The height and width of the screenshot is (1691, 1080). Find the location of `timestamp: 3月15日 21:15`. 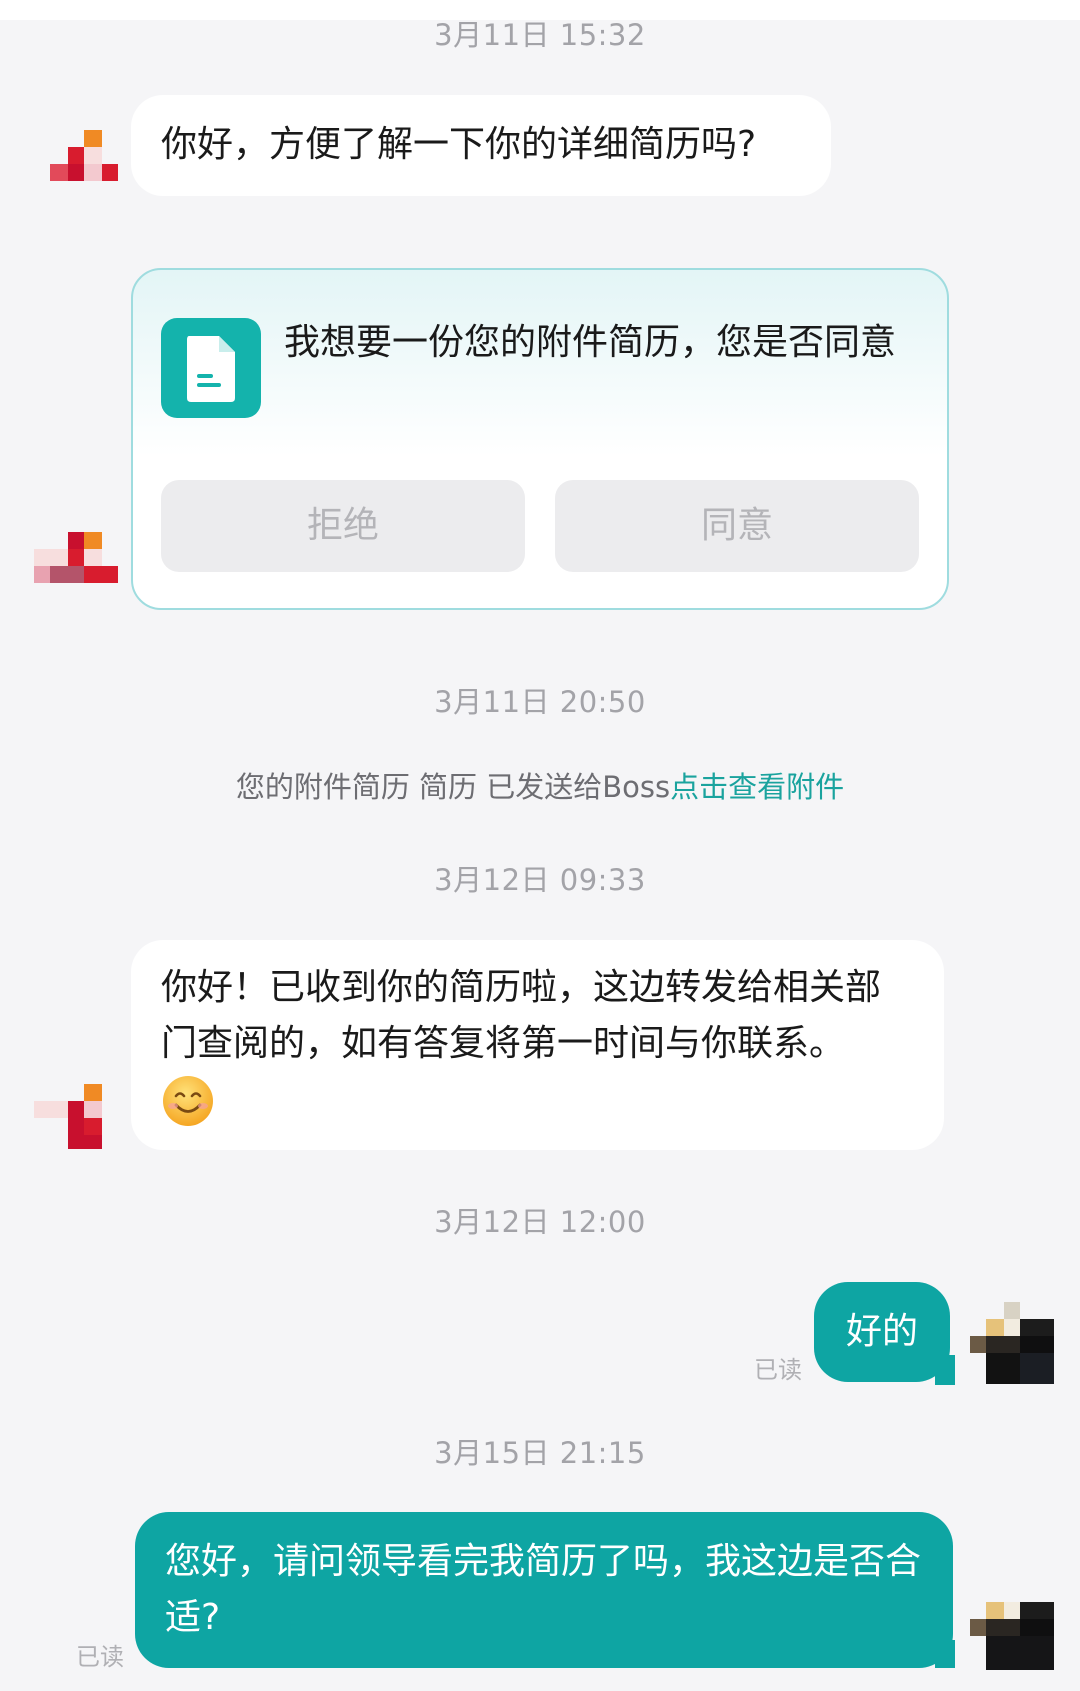

timestamp: 3月15日 21:15 is located at coordinates (540, 1453).